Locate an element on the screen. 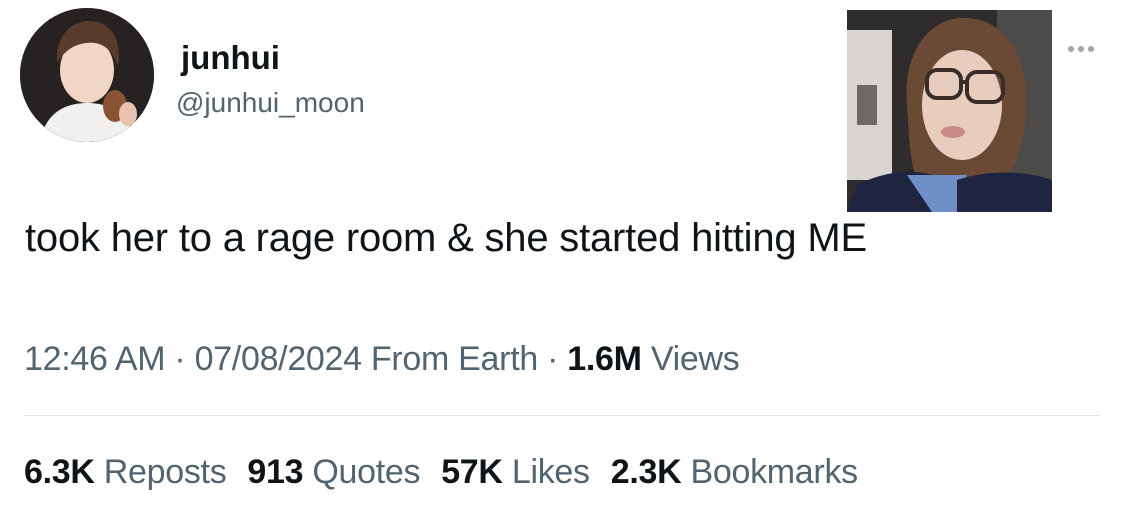 The image size is (1125, 510). reposts-label: Reposts is located at coordinates (160, 472).